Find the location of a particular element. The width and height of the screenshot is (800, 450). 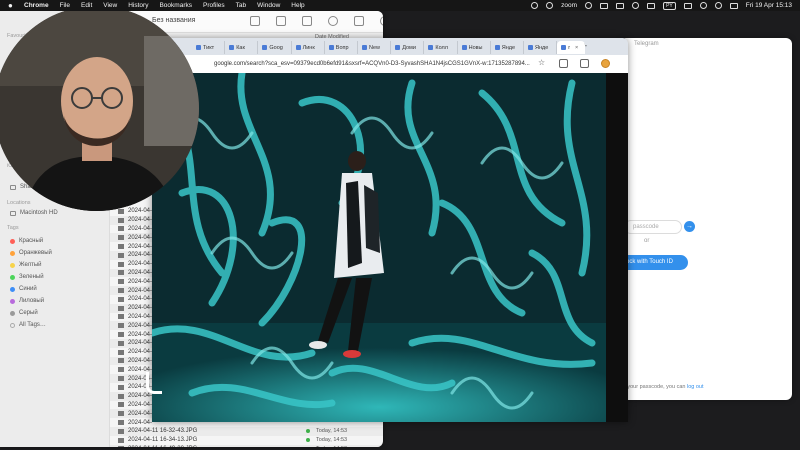

view-grid-icon is located at coordinates (255, 21).